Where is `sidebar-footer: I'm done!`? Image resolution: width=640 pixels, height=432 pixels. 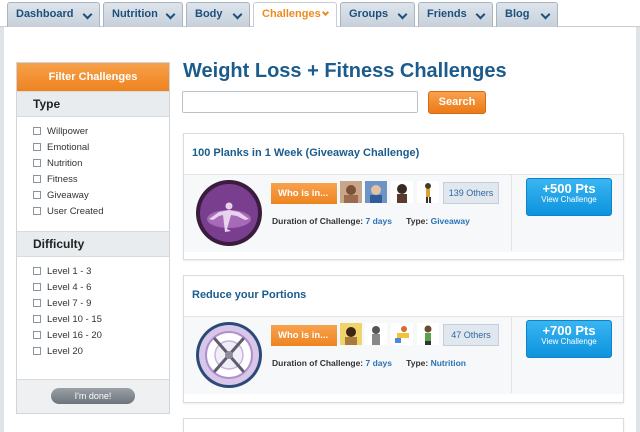
sidebar-footer: I'm done! is located at coordinates (93, 396).